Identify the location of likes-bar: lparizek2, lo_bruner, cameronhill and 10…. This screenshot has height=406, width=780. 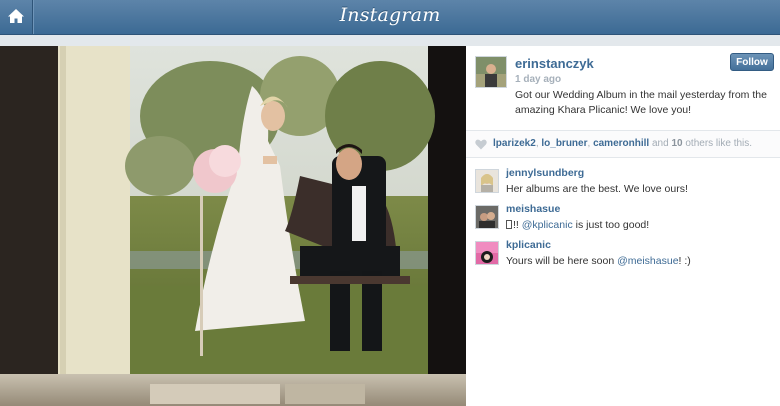
(623, 144).